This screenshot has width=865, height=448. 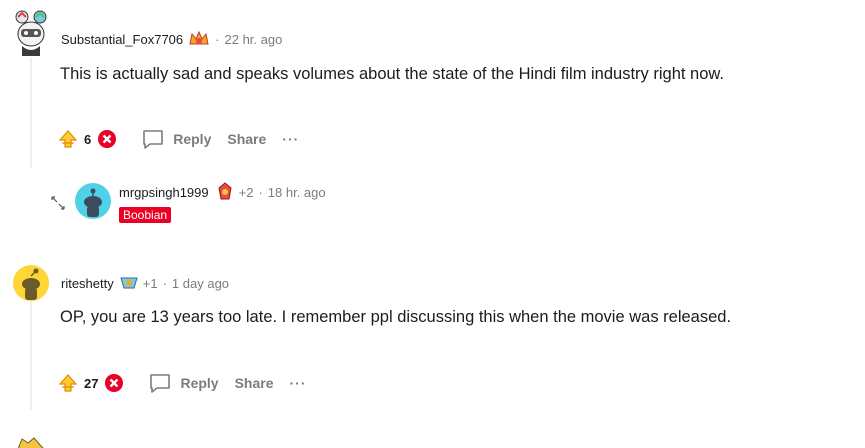 What do you see at coordinates (254, 39) in the screenshot?
I see `timestamp: 22 hr. ago` at bounding box center [254, 39].